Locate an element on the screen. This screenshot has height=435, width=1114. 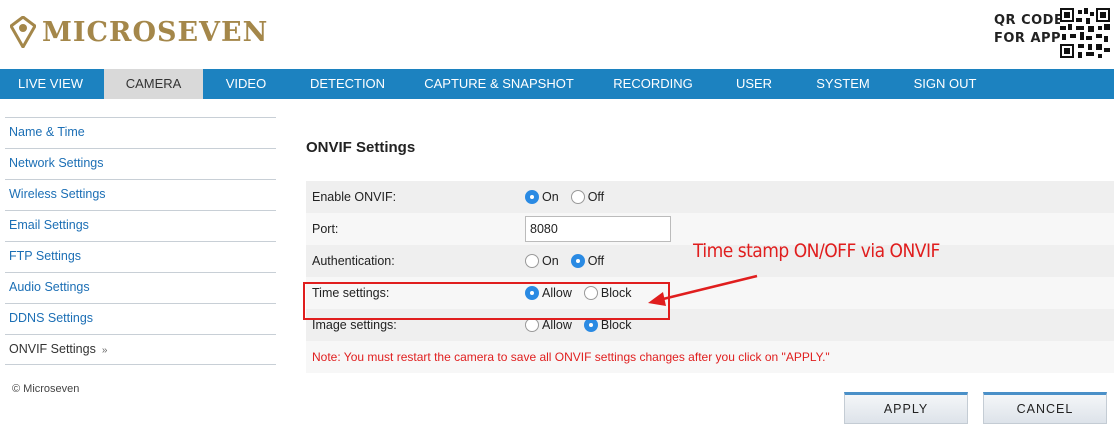
nav-capture-snapshot: CAPTURE & SNAPSHOT is located at coordinates (499, 84).